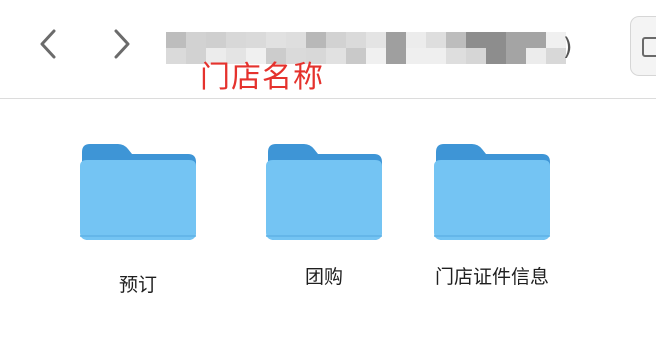  What do you see at coordinates (137, 285) in the screenshot?
I see `folder-label: 预订` at bounding box center [137, 285].